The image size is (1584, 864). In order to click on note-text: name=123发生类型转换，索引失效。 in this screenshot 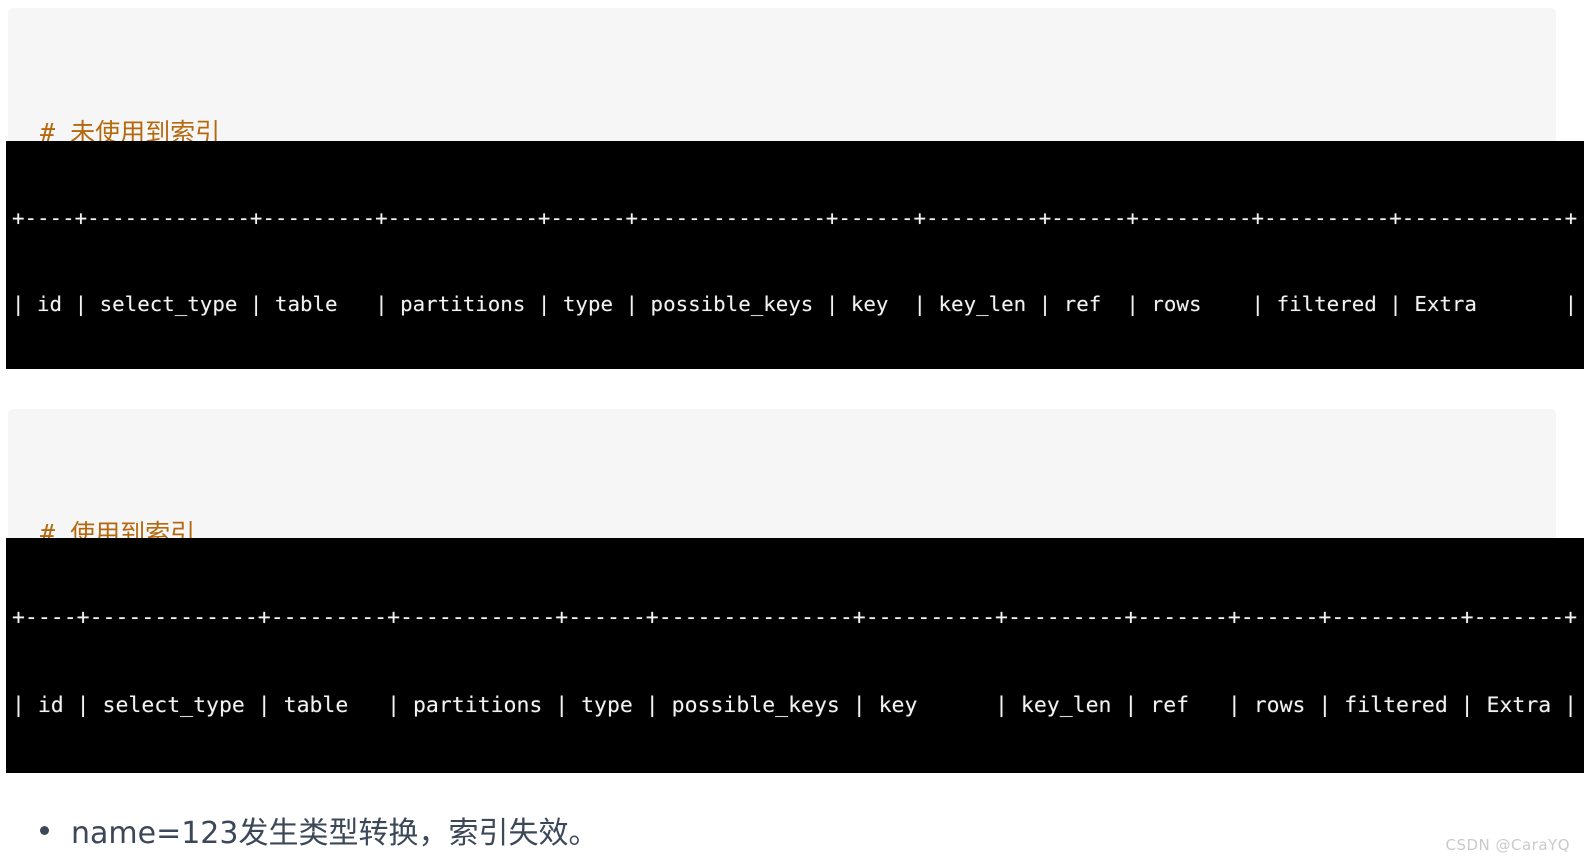, I will do `click(335, 833)`.